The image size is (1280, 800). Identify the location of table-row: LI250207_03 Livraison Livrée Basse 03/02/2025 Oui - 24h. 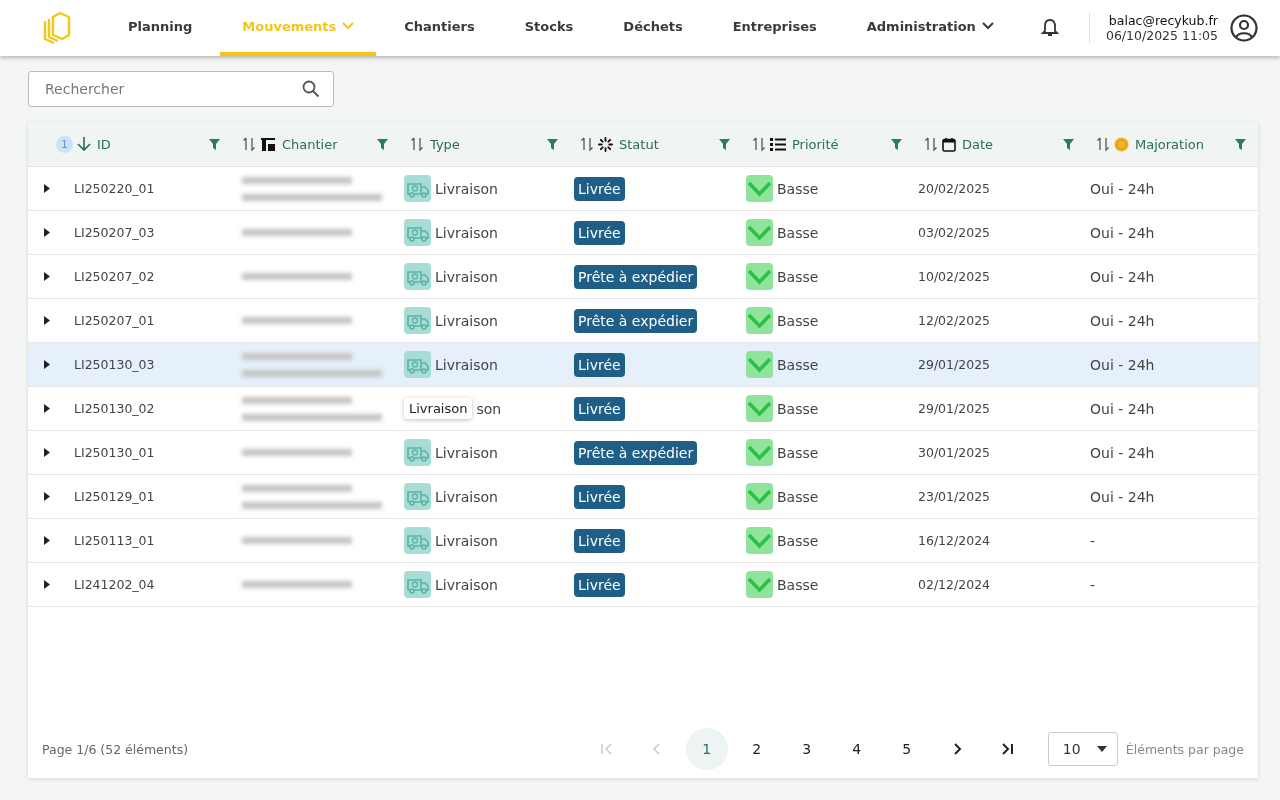
(643, 233).